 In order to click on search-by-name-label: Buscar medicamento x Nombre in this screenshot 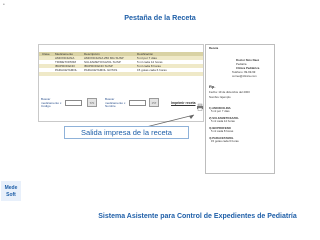, I will do `click(115, 103)`.